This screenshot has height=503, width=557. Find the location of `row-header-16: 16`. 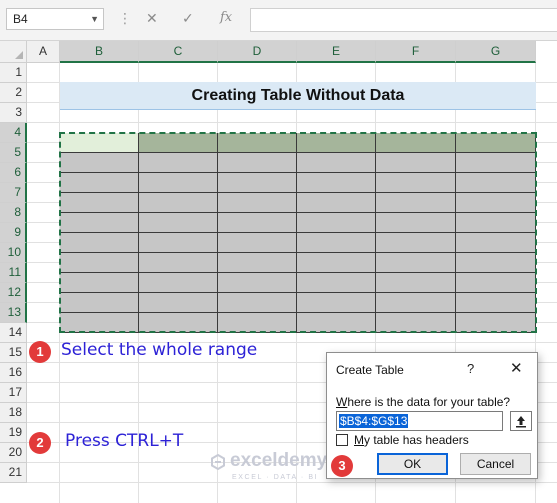

row-header-16: 16 is located at coordinates (13, 373).